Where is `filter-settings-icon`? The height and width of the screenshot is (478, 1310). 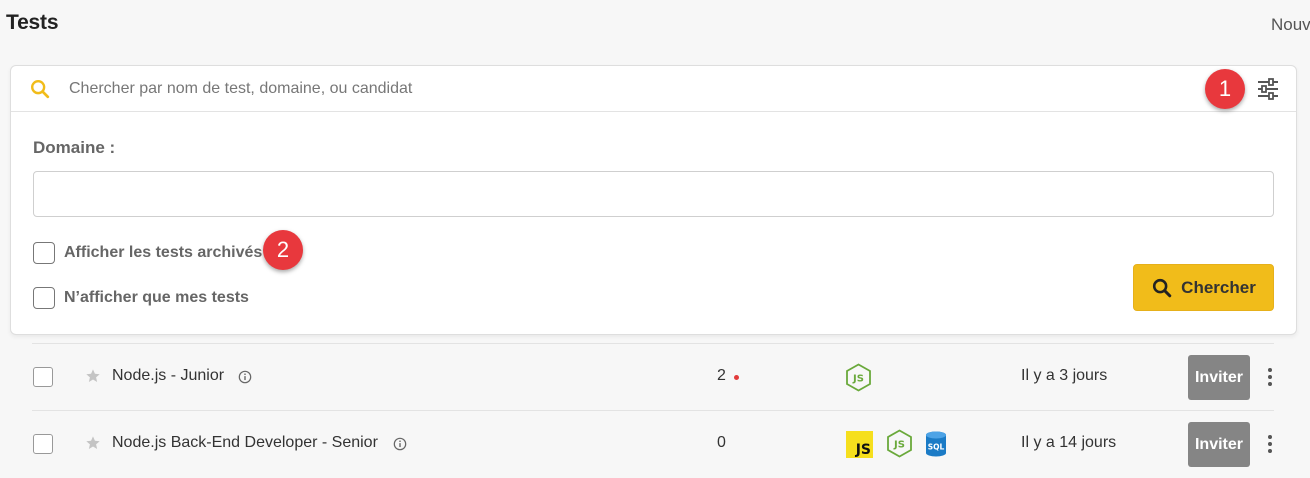 filter-settings-icon is located at coordinates (1268, 89).